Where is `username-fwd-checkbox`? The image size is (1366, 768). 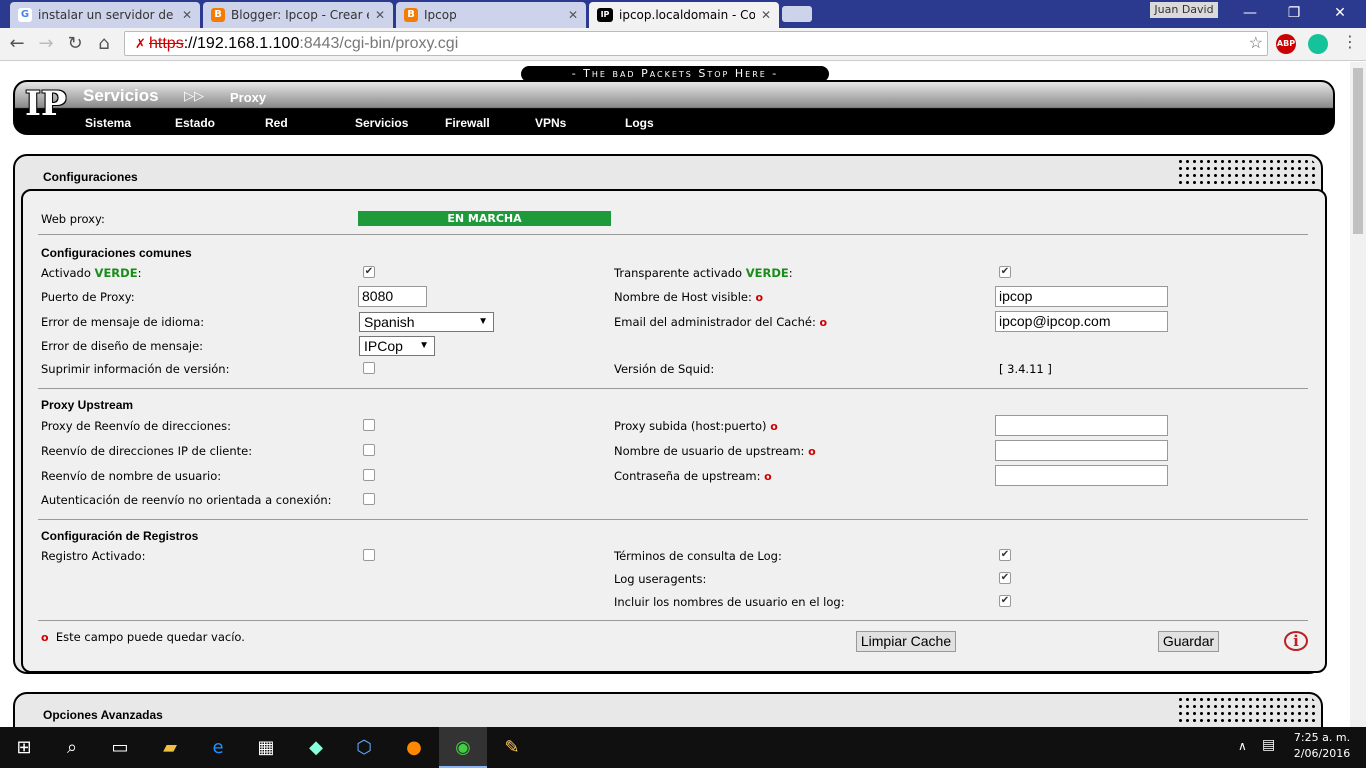 username-fwd-checkbox is located at coordinates (369, 475).